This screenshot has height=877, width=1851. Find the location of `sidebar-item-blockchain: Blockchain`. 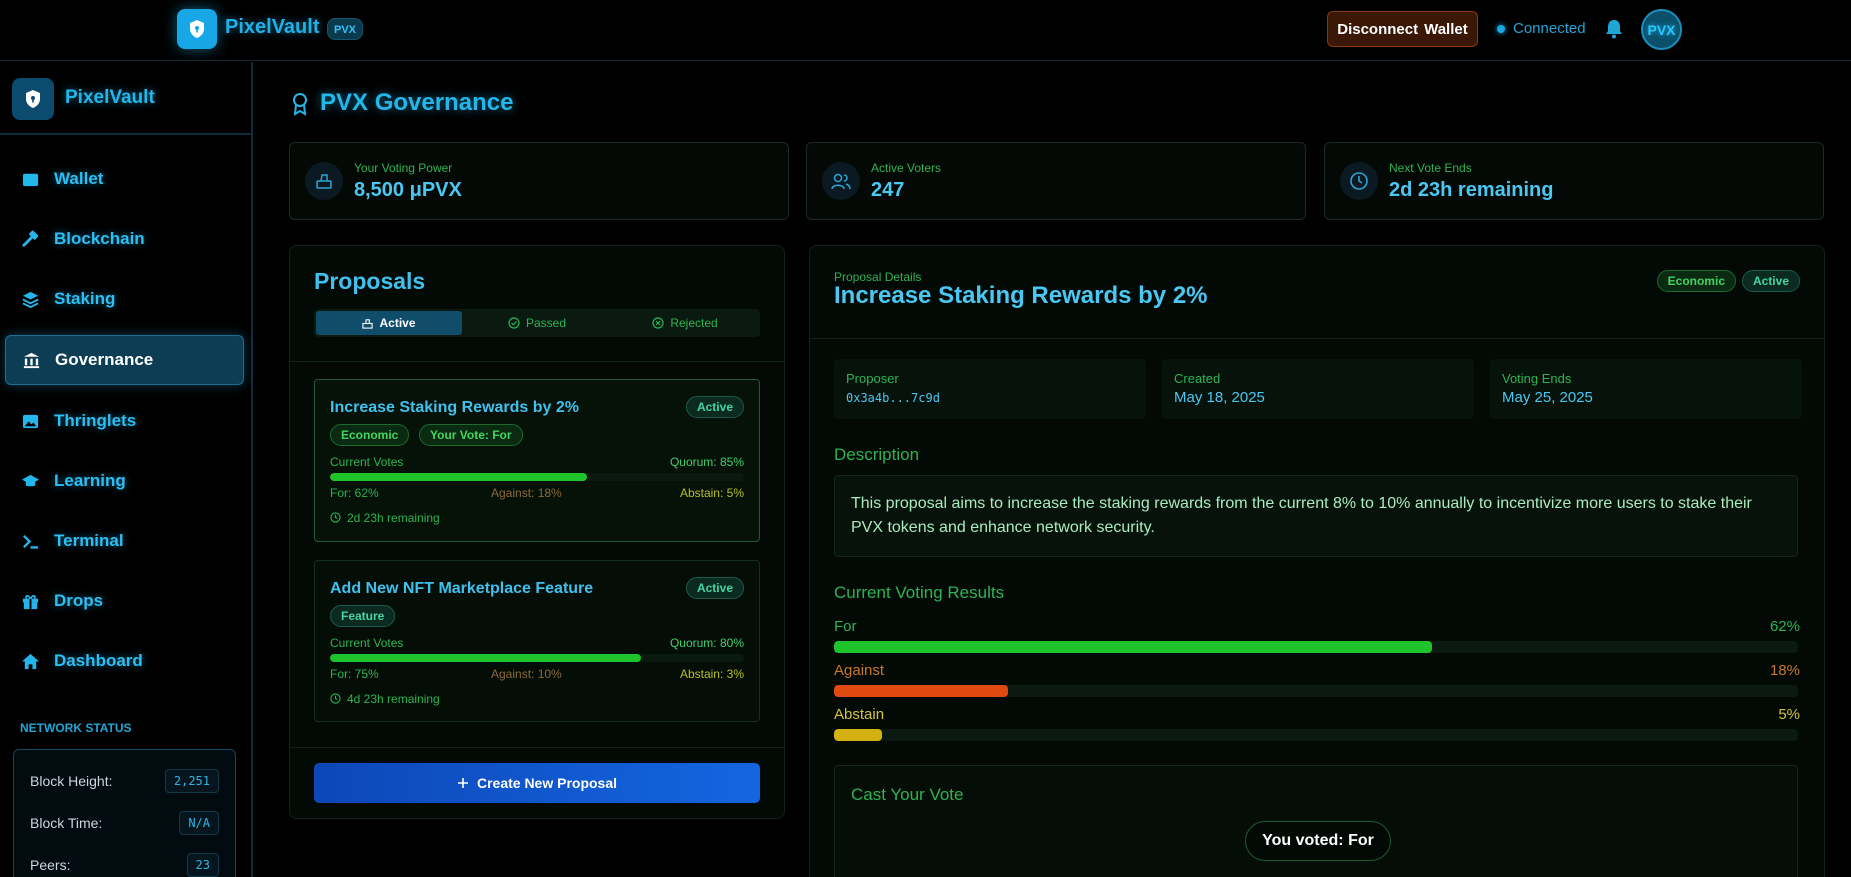

sidebar-item-blockchain: Blockchain is located at coordinates (124, 239).